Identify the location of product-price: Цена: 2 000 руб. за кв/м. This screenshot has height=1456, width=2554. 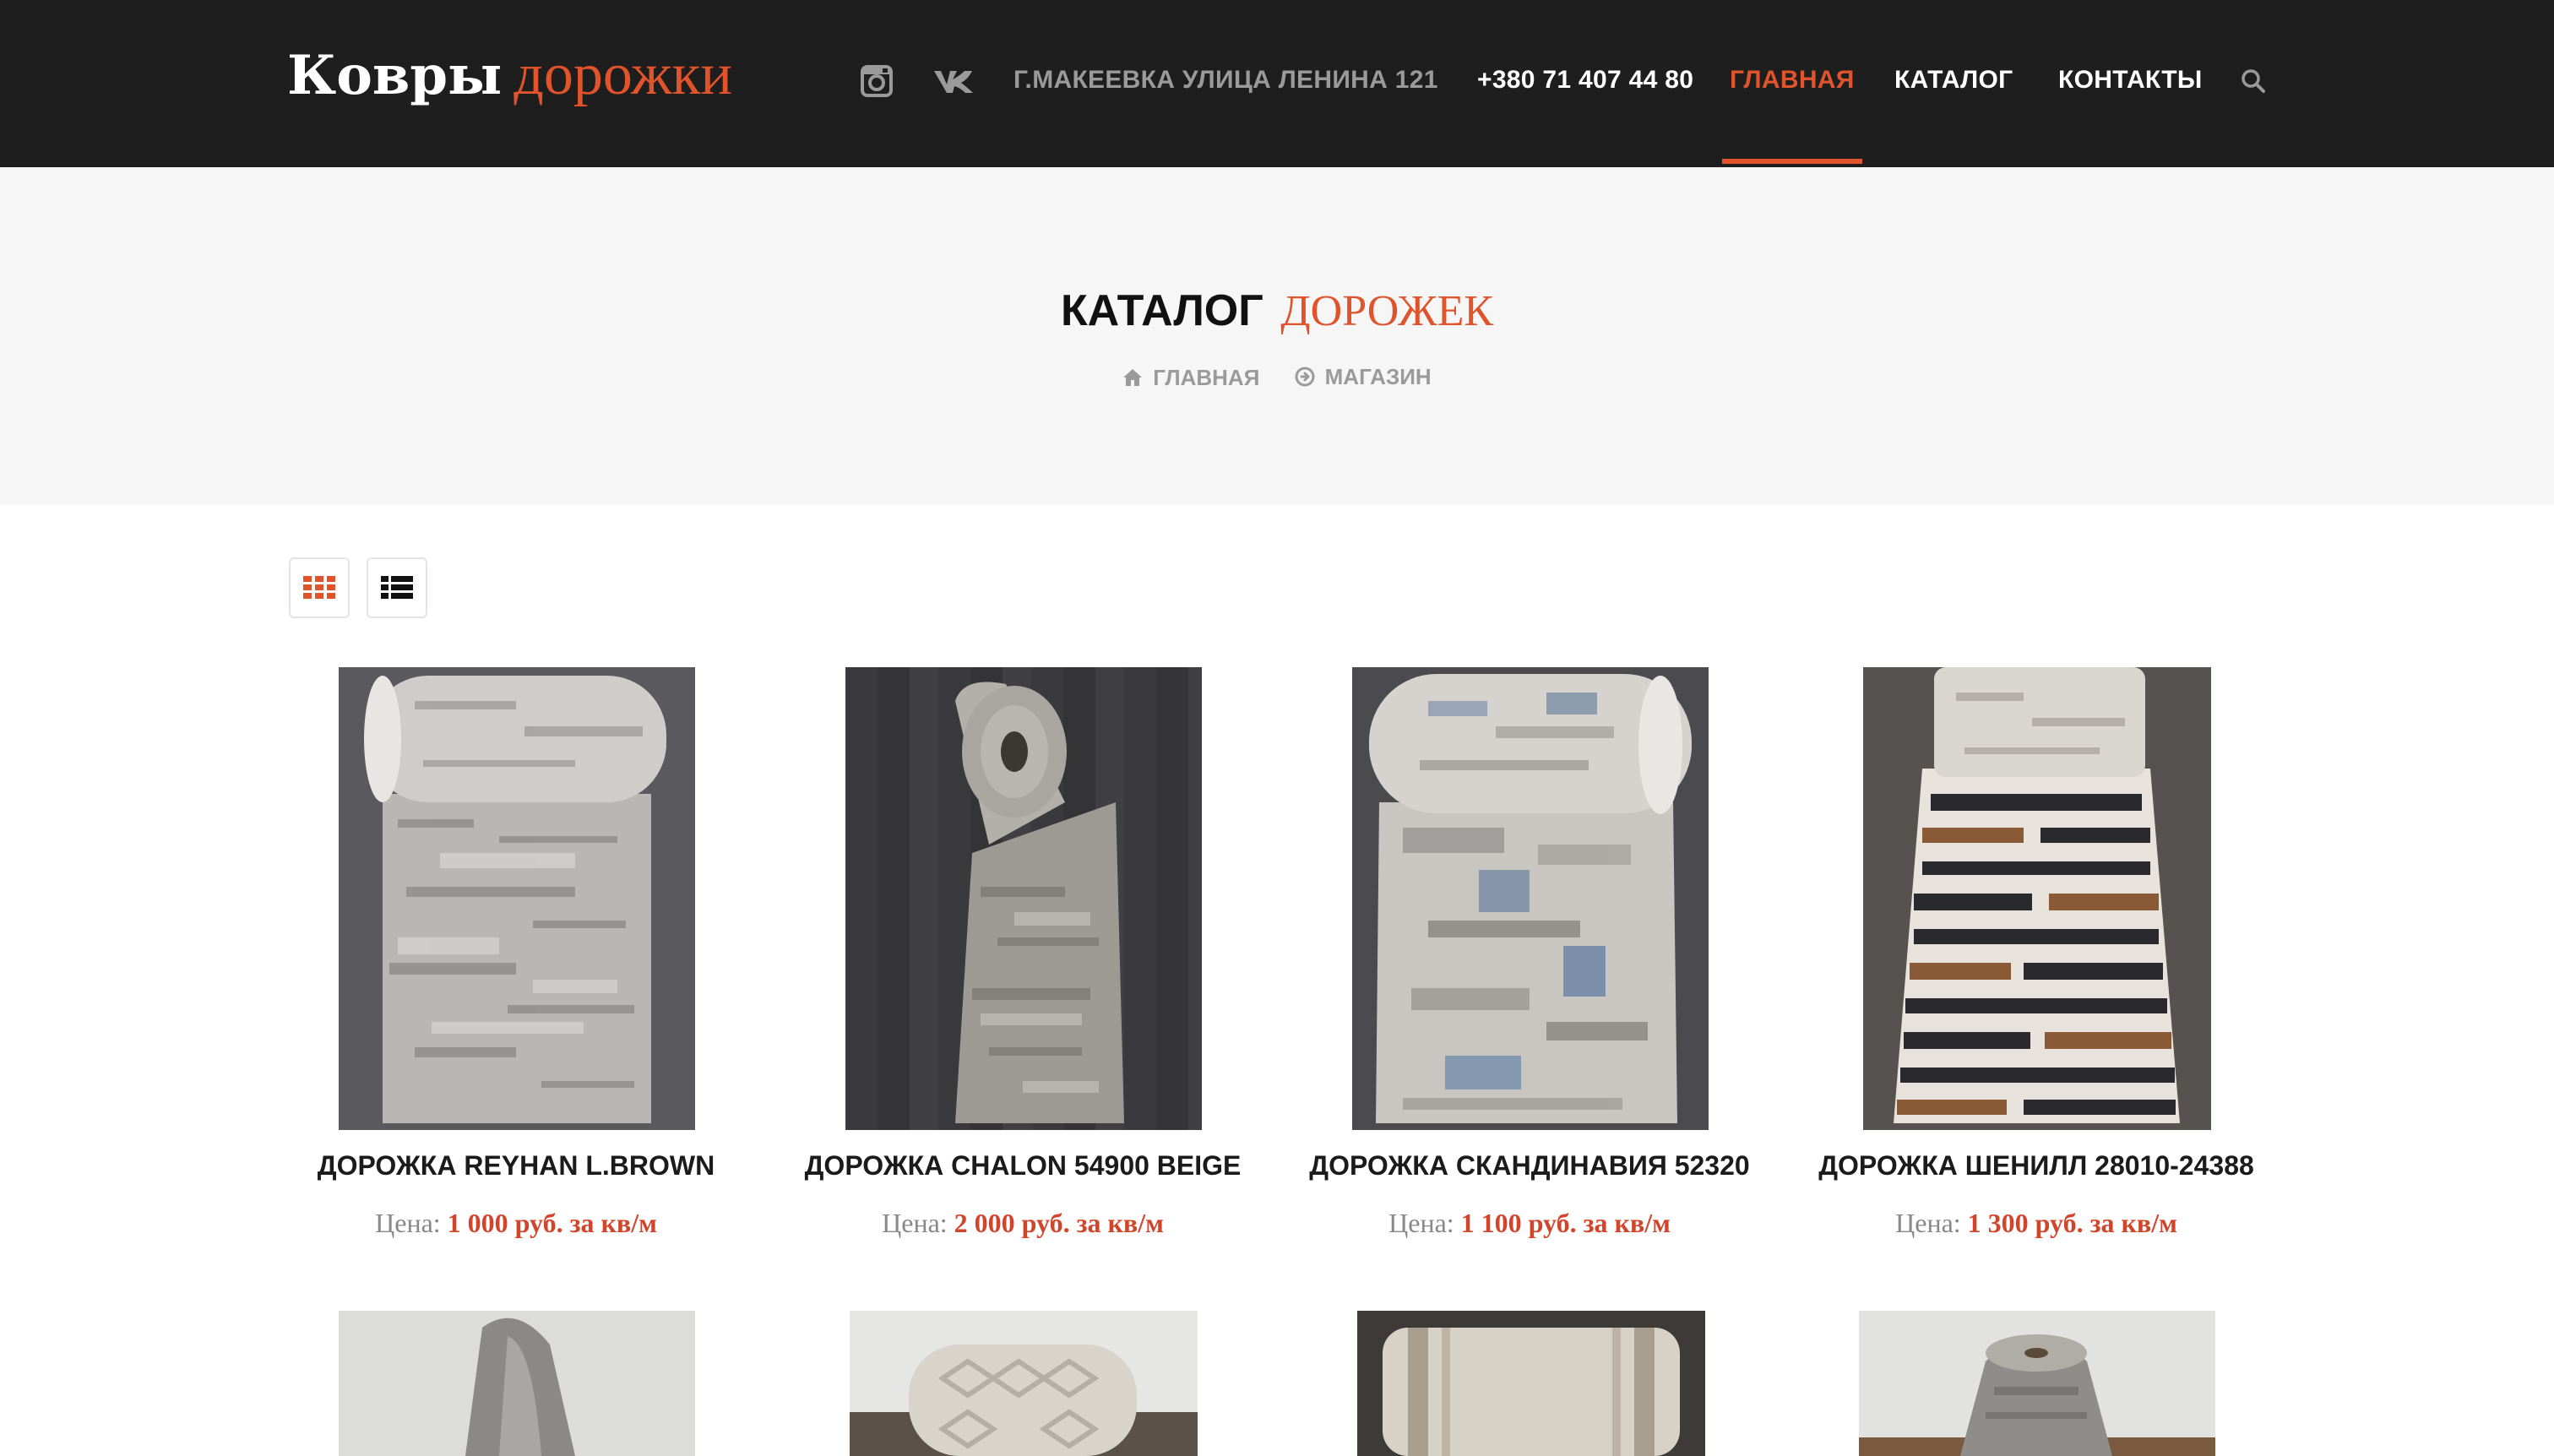
(1022, 1223).